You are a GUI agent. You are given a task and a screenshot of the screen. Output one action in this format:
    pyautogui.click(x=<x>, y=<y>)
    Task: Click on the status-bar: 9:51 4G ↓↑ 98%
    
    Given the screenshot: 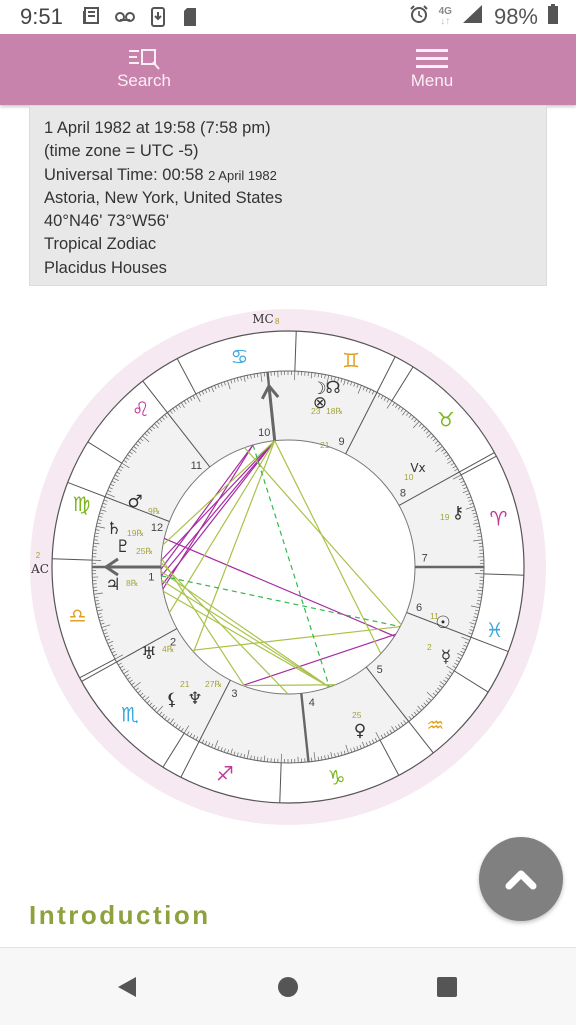 What is the action you would take?
    pyautogui.click(x=288, y=17)
    